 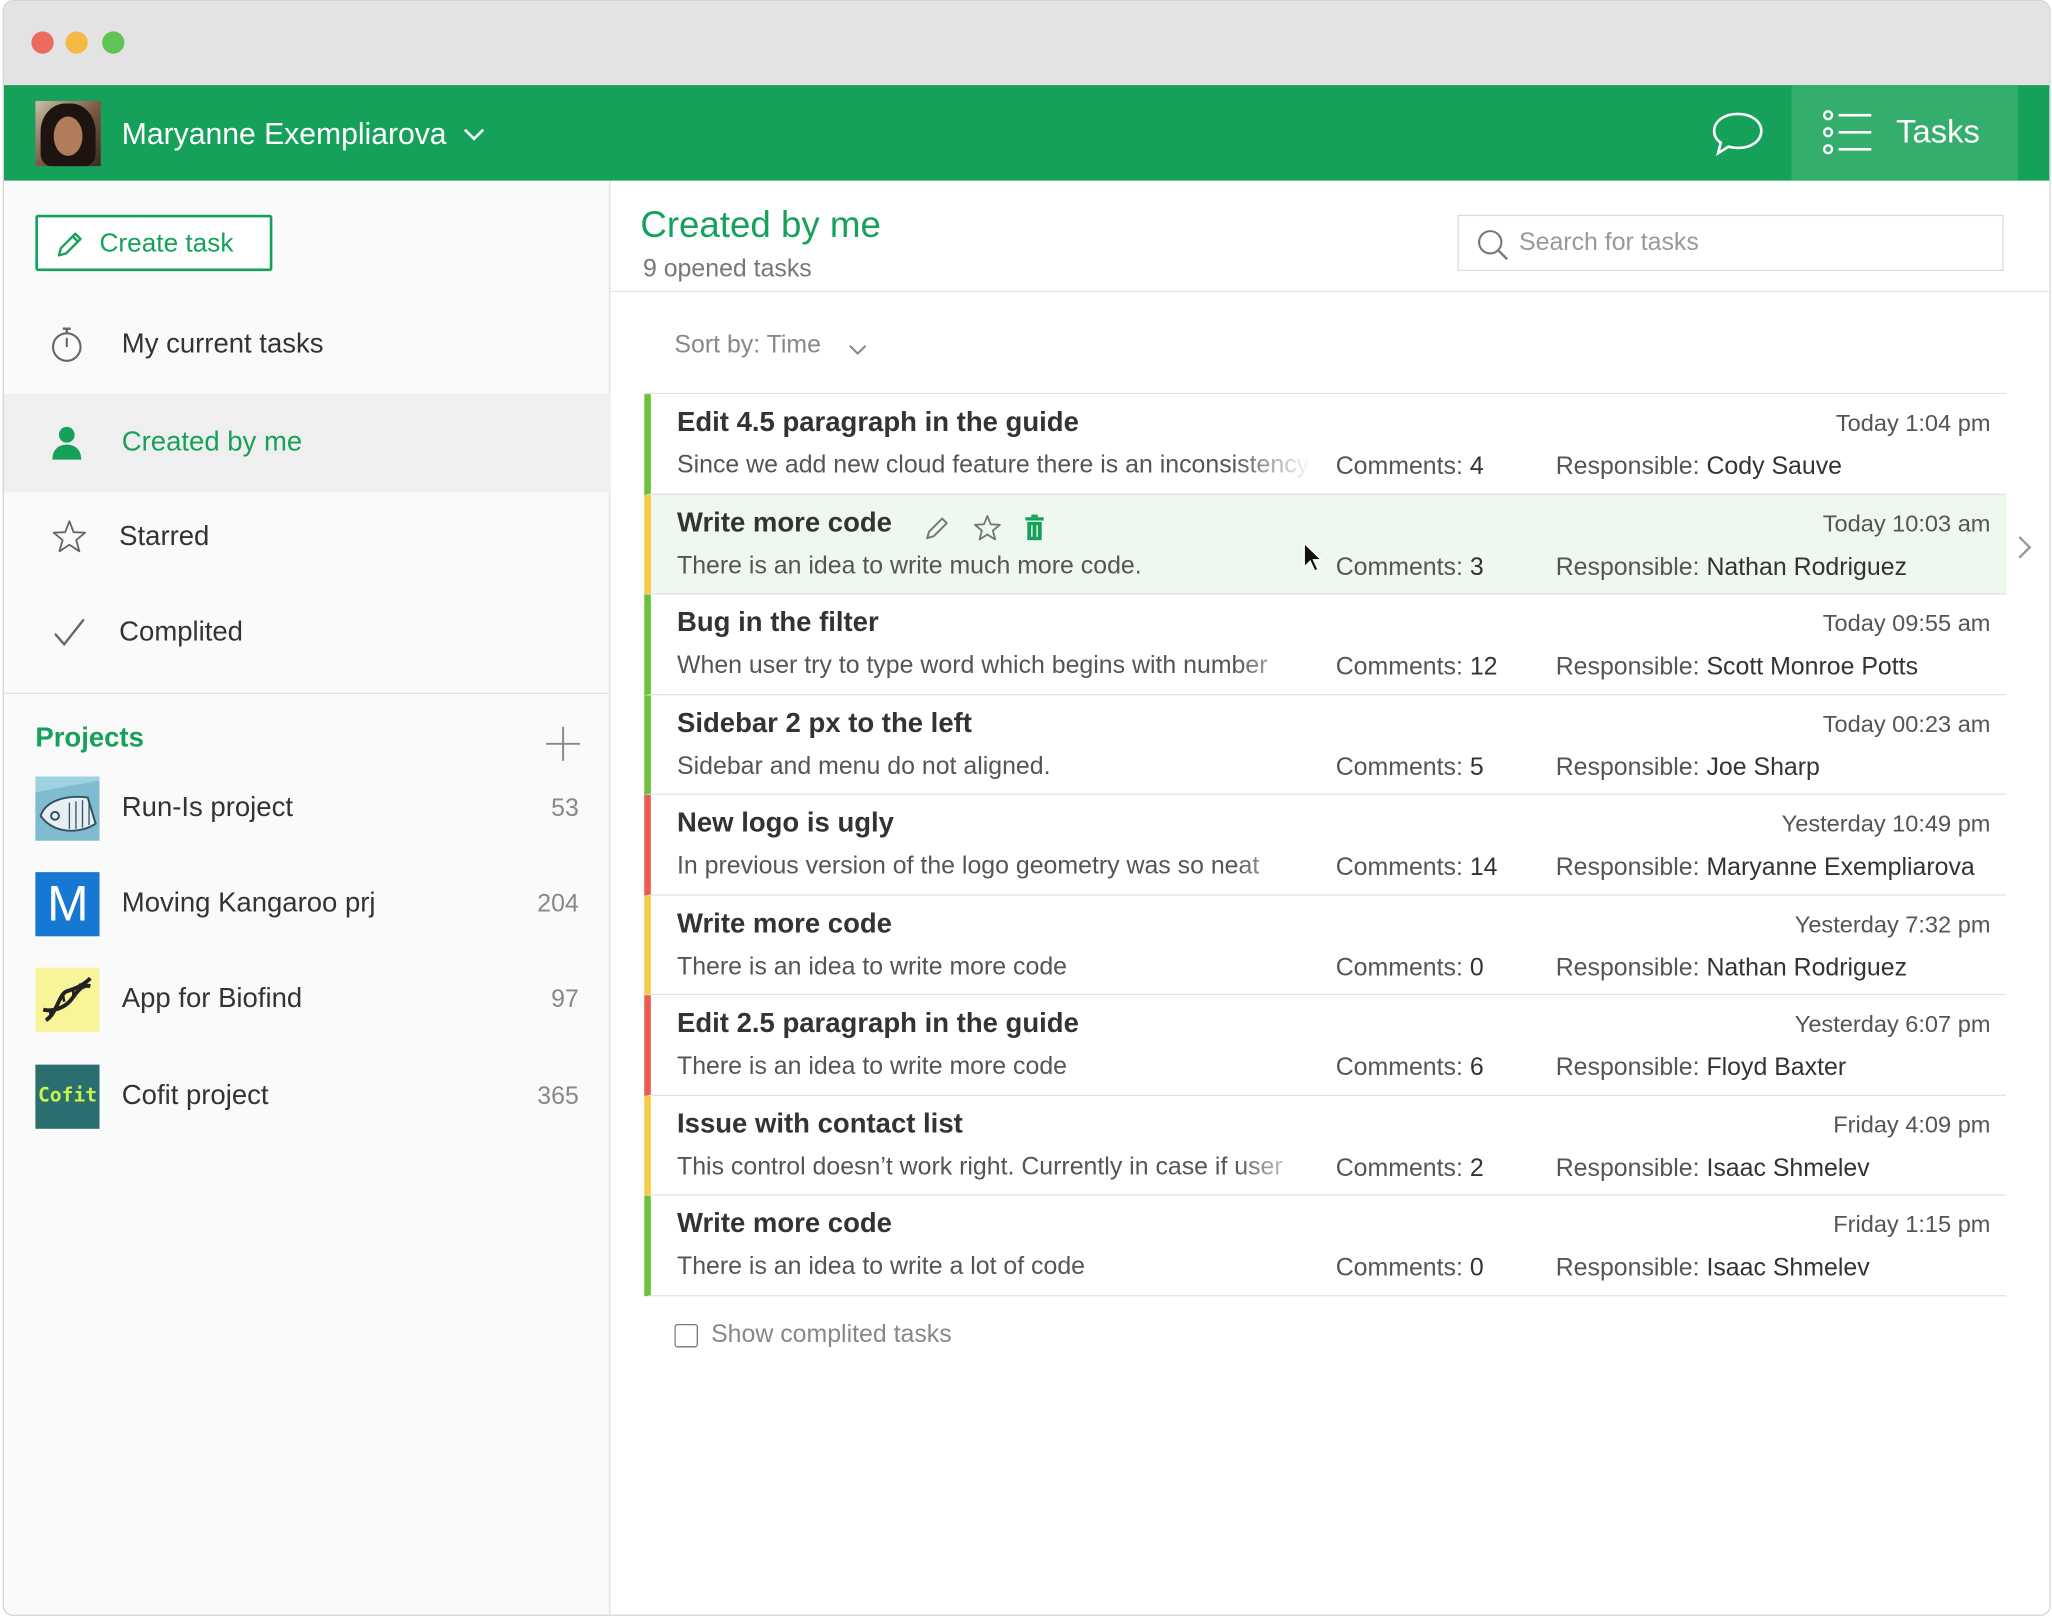 I want to click on sidebar-item-my-current-tasks: My current tasks, so click(x=307, y=345).